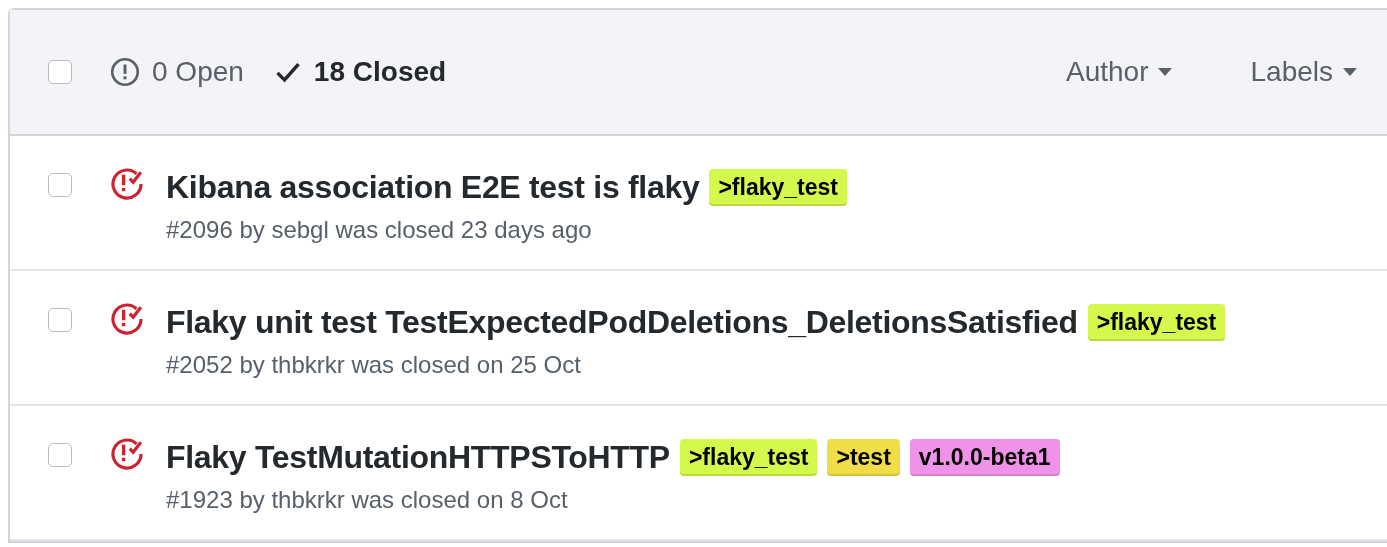 This screenshot has height=547, width=1387. Describe the element at coordinates (418, 457) in the screenshot. I see `issue-title-link: Flaky TestMutationHTTPSToHTTP` at that location.